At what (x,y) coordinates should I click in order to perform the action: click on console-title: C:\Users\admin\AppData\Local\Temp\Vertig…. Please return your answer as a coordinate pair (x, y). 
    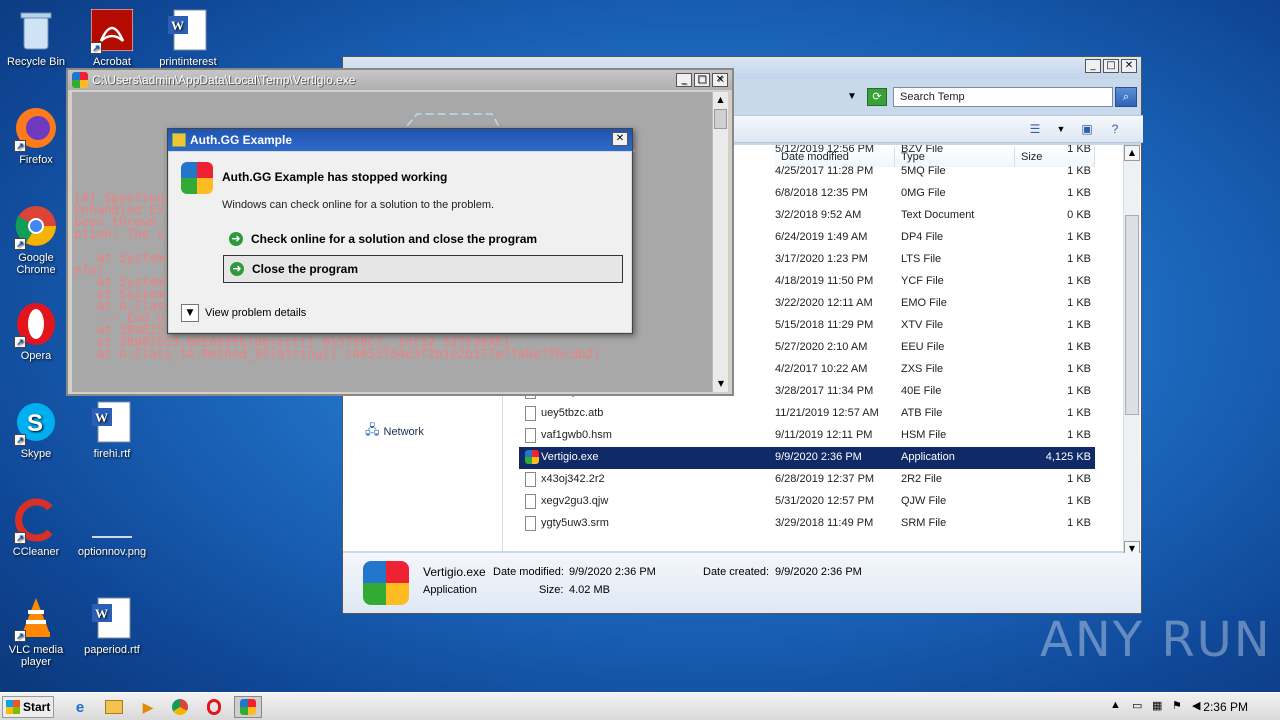
    Looking at the image, I should click on (224, 80).